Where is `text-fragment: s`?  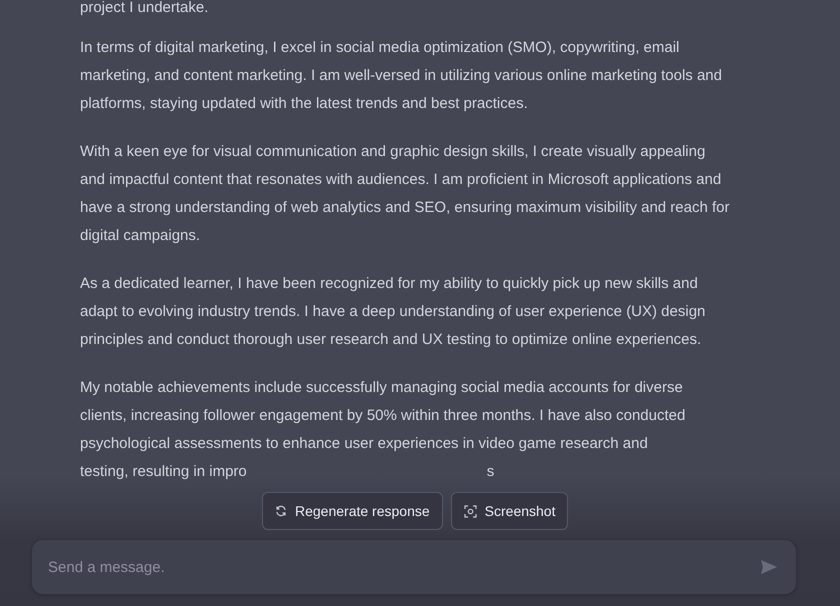 text-fragment: s is located at coordinates (490, 472).